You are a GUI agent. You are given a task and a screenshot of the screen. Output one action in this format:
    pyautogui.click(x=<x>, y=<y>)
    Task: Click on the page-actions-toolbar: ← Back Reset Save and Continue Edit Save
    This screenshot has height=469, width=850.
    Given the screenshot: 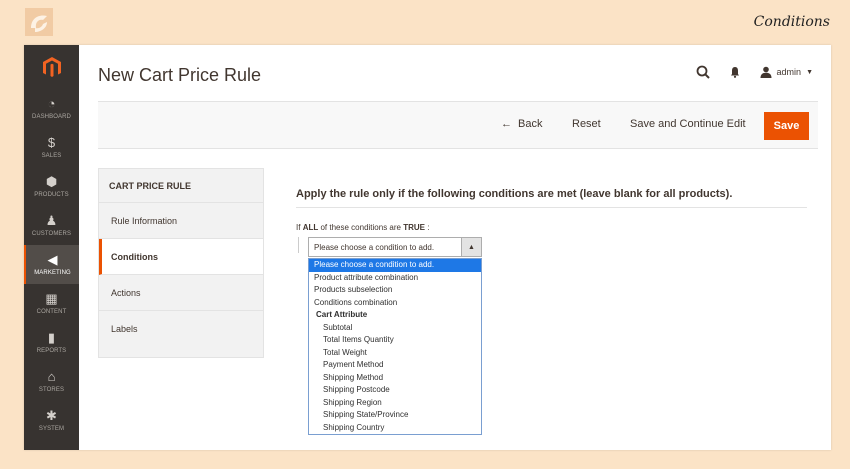 What is the action you would take?
    pyautogui.click(x=458, y=125)
    